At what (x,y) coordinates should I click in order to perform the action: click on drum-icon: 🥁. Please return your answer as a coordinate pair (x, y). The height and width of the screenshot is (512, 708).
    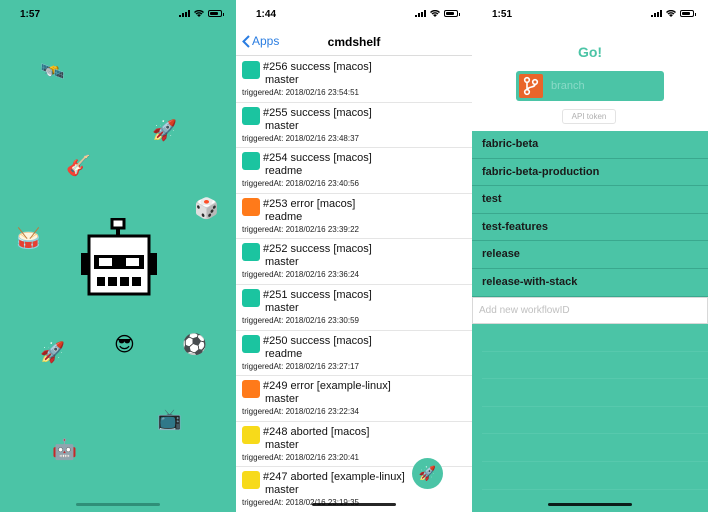
    Looking at the image, I should click on (28, 239).